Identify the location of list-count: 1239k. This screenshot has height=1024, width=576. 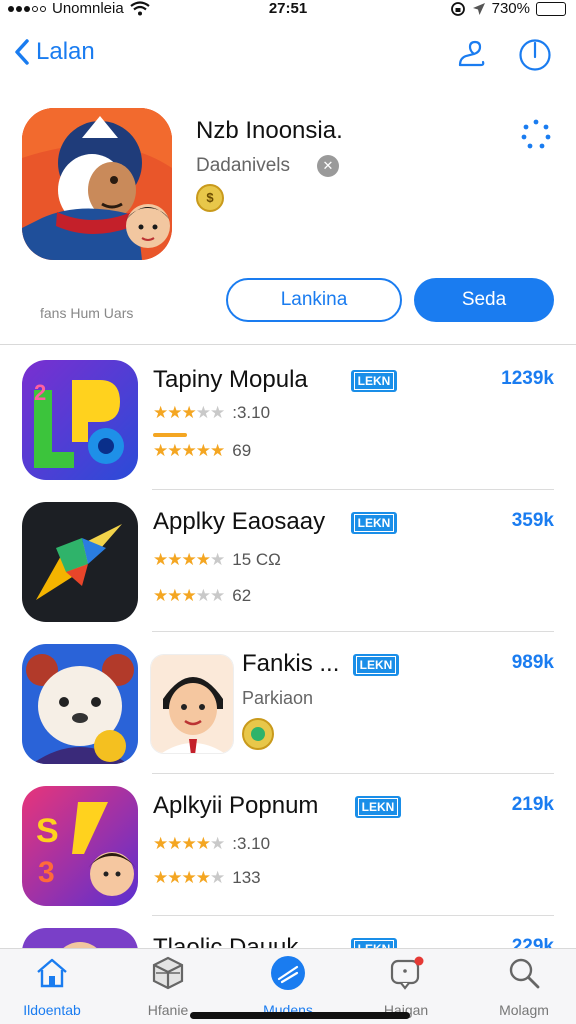
(527, 378).